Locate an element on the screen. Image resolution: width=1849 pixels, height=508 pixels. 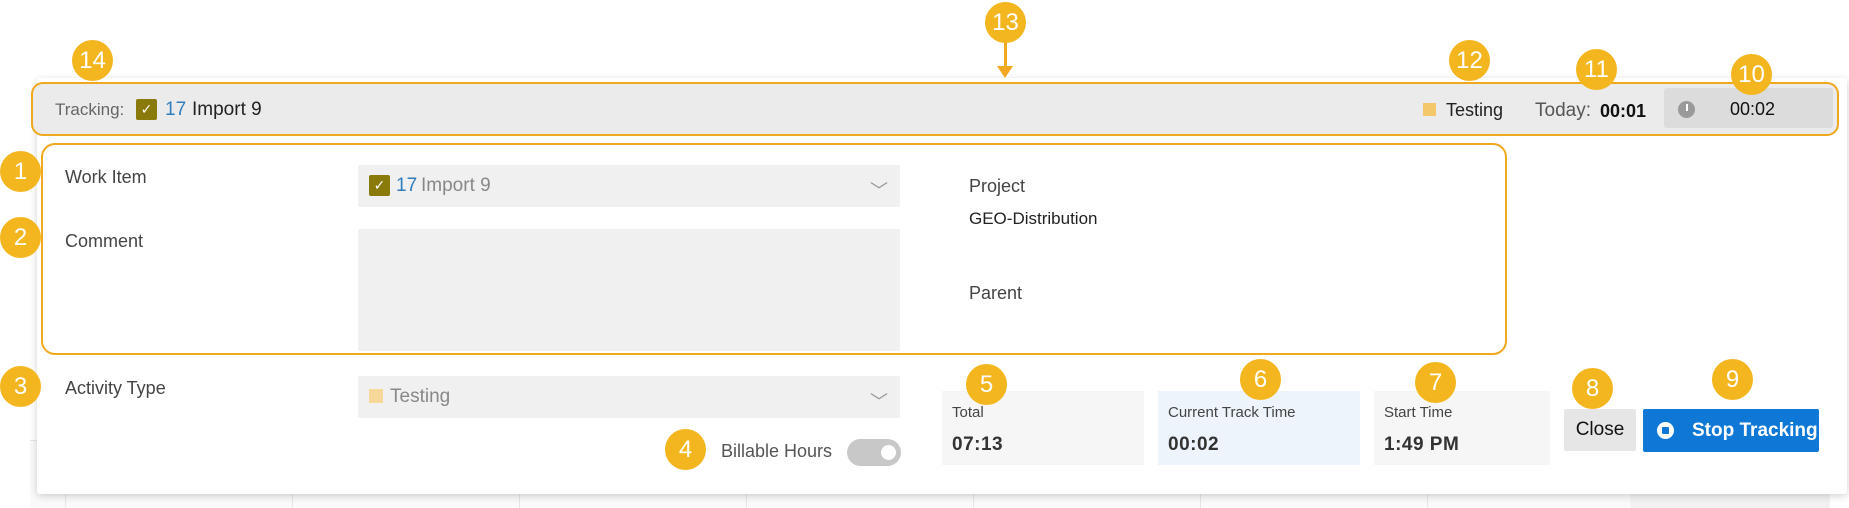
start-time-value: 1:49 PM is located at coordinates (1422, 444).